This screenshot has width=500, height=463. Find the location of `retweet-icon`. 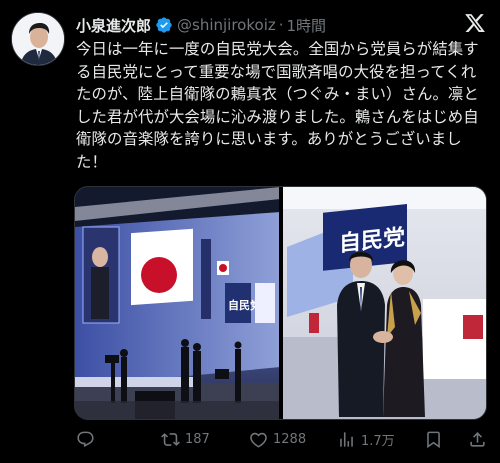

retweet-icon is located at coordinates (170, 439).